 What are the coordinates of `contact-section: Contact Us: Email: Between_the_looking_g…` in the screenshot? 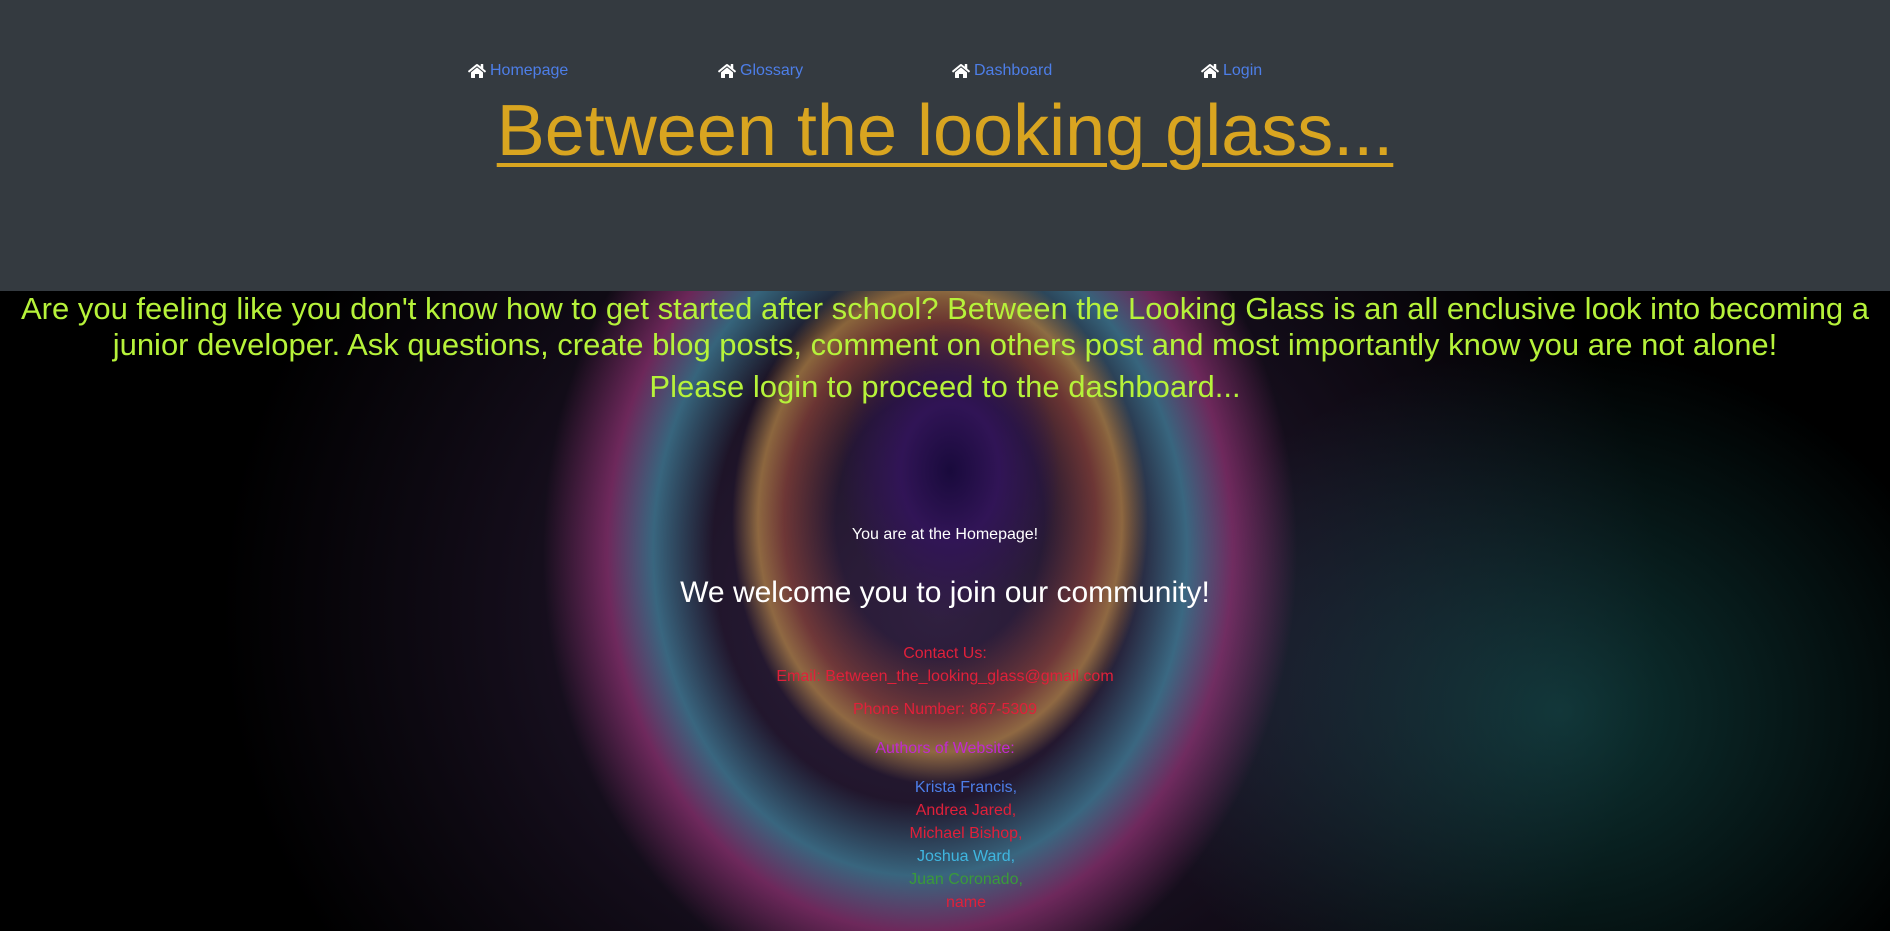 It's located at (945, 665).